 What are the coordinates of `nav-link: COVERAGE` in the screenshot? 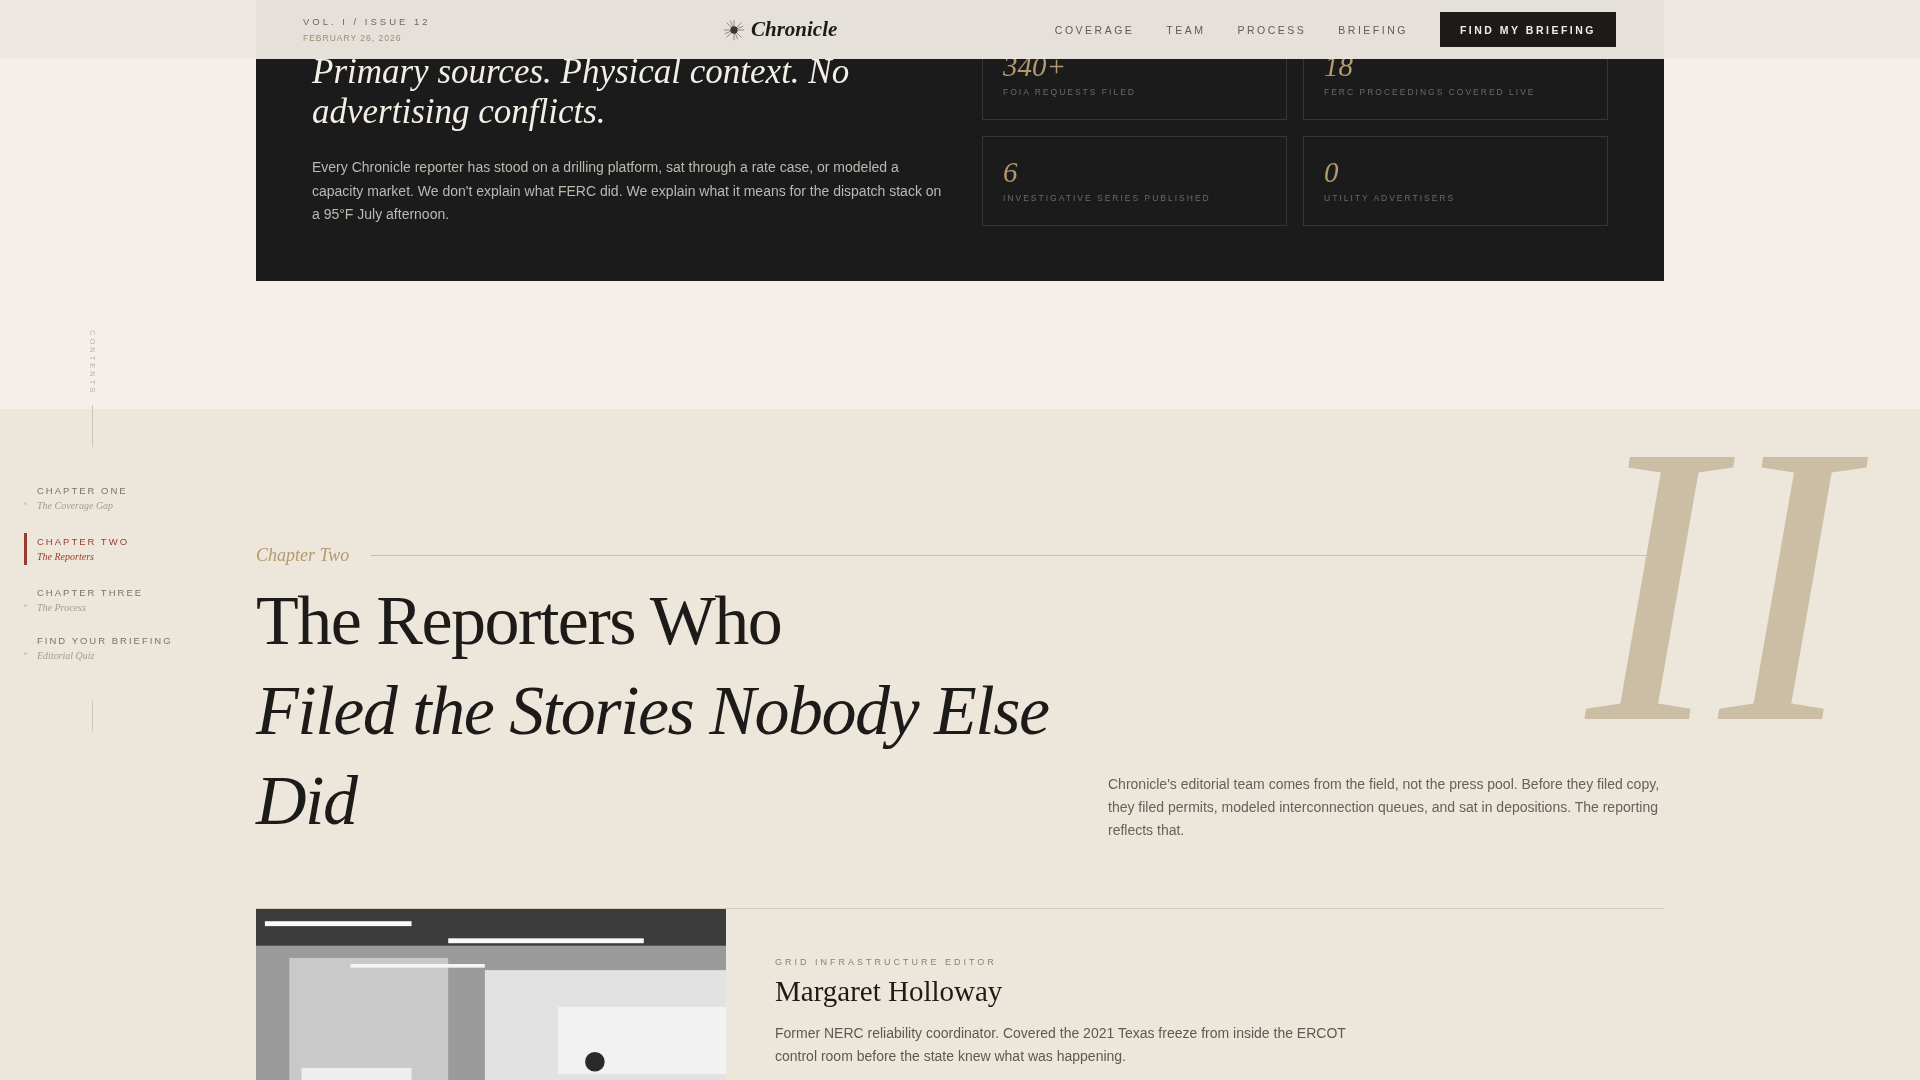 It's located at (1094, 29).